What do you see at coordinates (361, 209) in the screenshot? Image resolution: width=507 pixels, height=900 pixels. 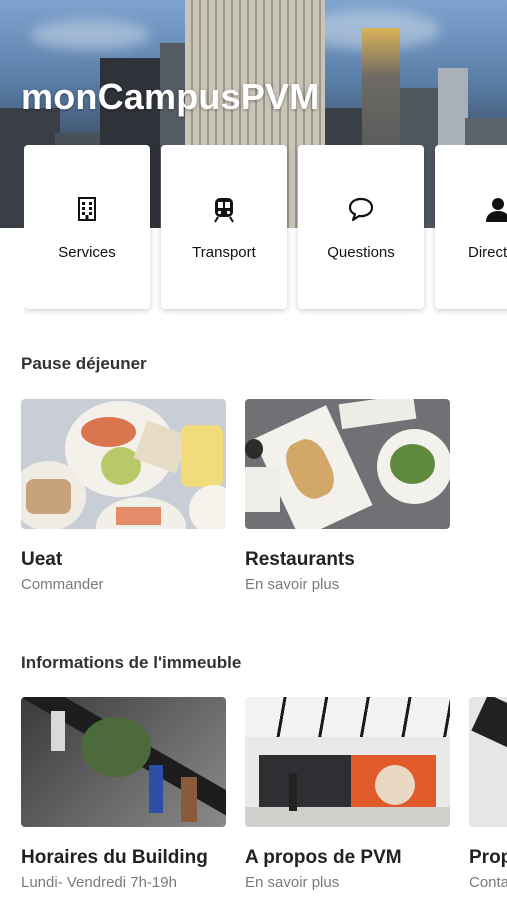 I see `chat-bubble-icon` at bounding box center [361, 209].